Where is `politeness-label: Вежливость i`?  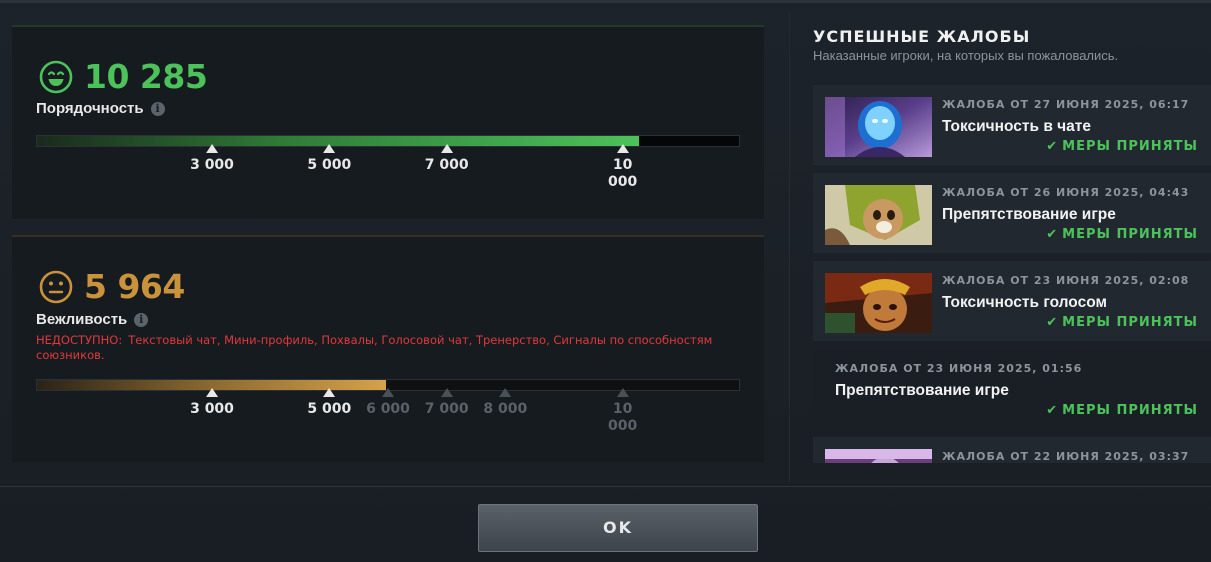
politeness-label: Вежливость i is located at coordinates (92, 319).